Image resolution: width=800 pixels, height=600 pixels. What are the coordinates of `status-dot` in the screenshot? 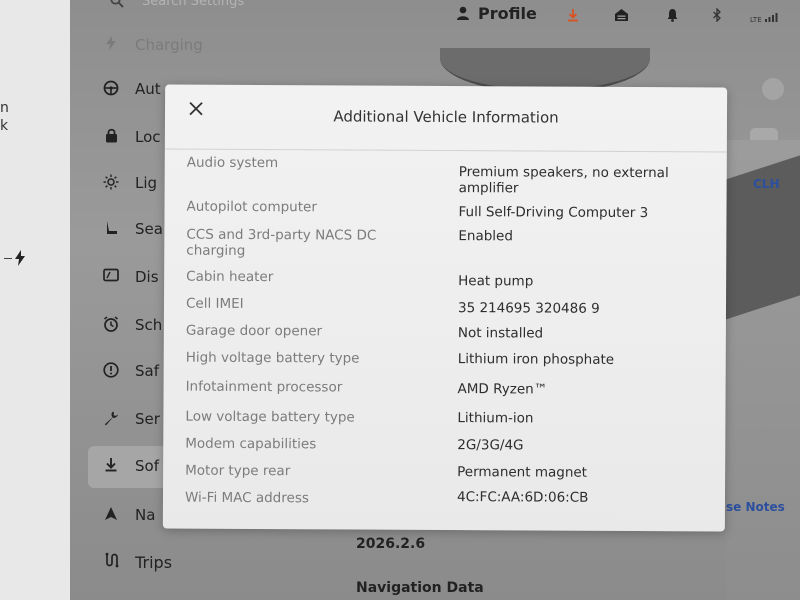 It's located at (773, 89).